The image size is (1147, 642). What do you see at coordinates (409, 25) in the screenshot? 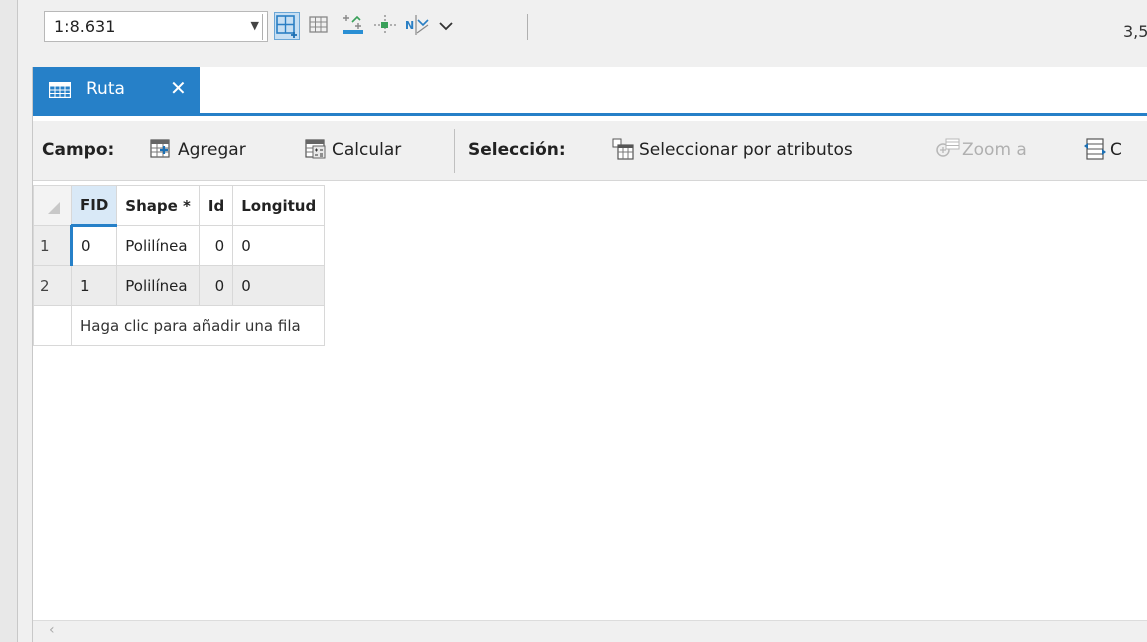
I see `svg-text: N` at bounding box center [409, 25].